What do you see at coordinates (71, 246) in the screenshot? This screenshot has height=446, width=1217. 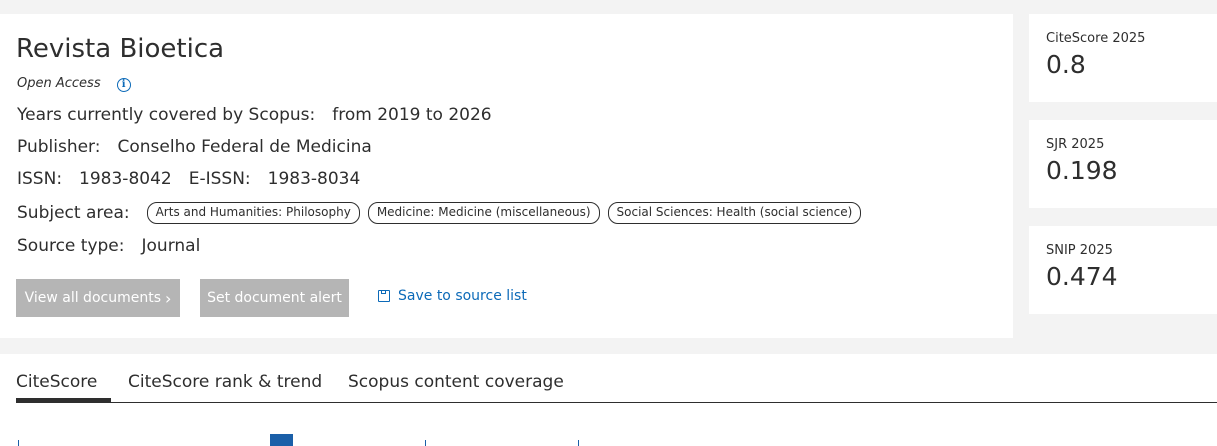 I see `source-type-label: Source type:` at bounding box center [71, 246].